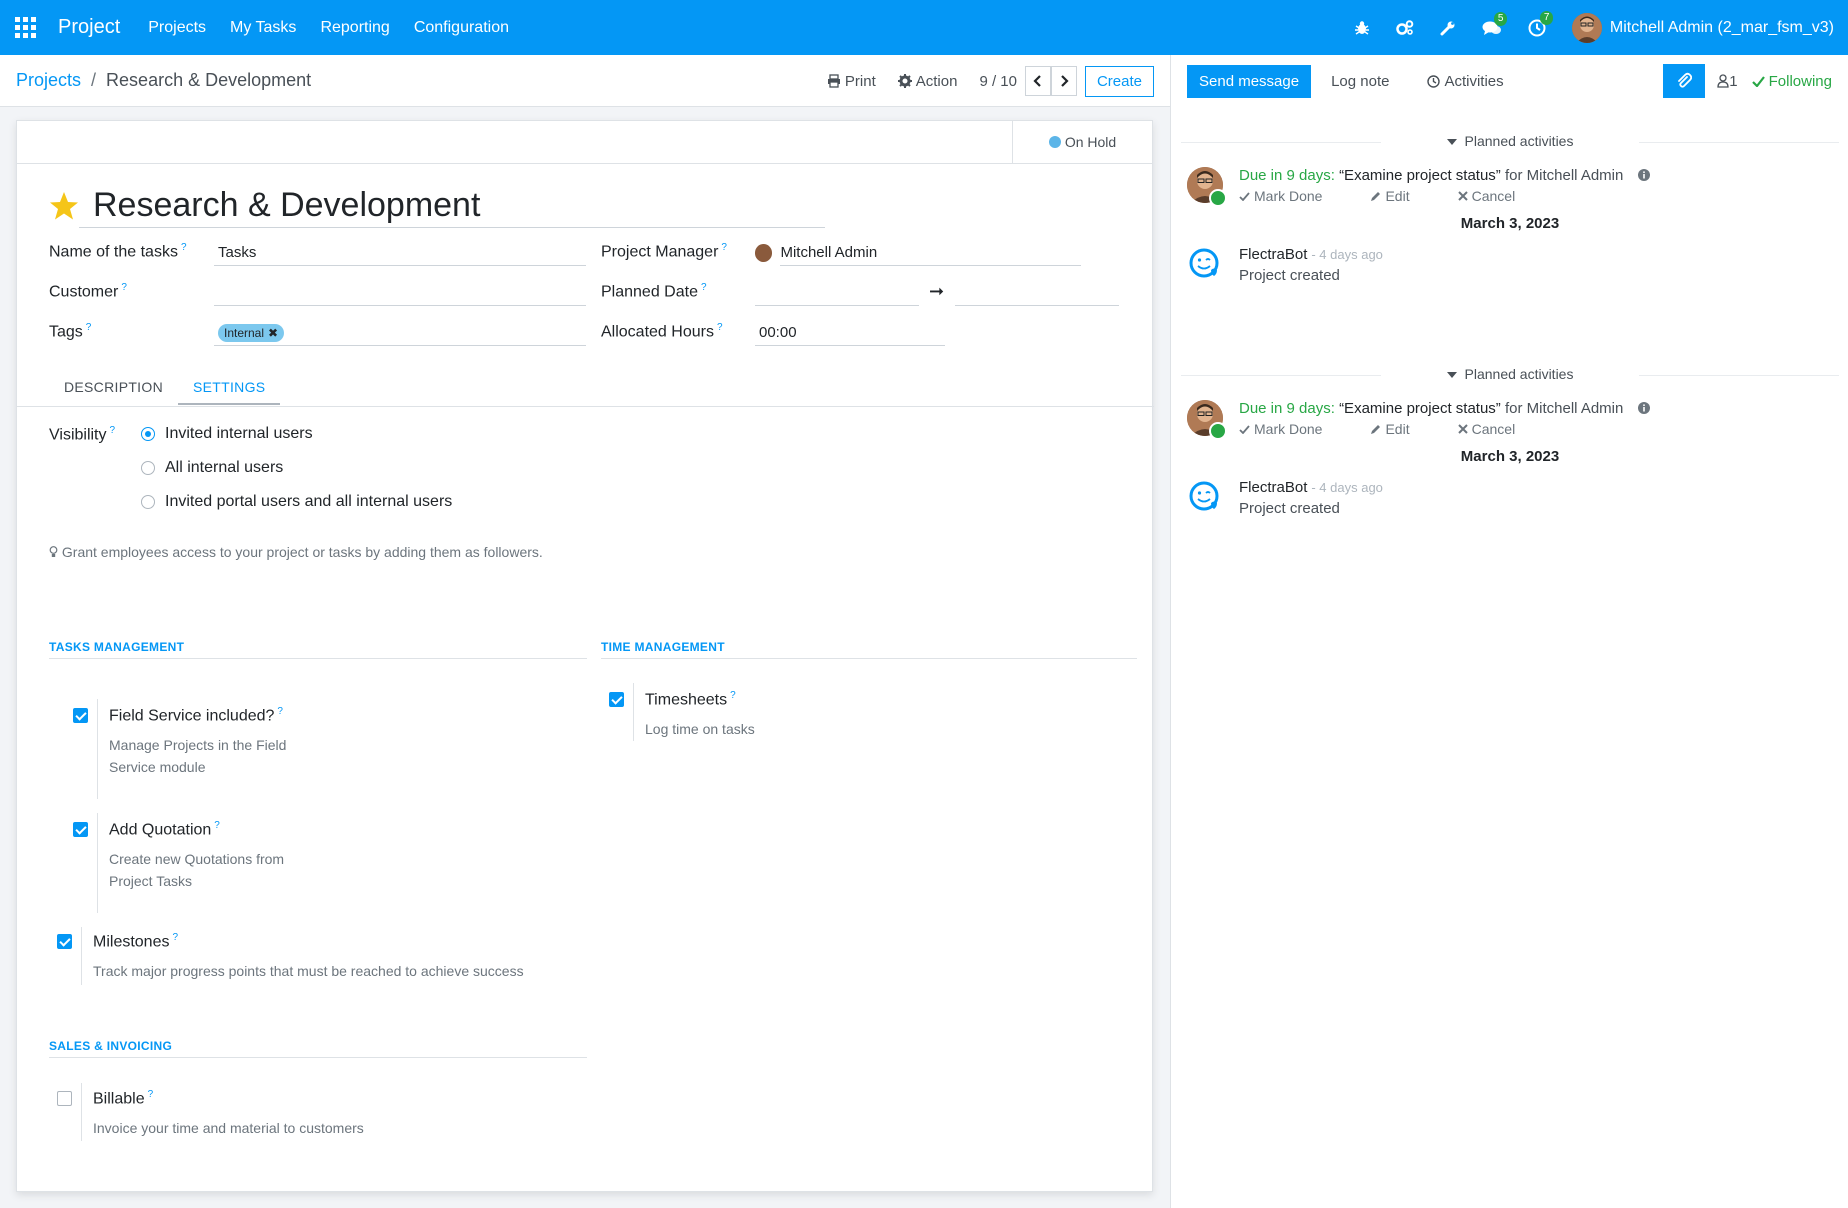  I want to click on name-tasks-input: Tasks, so click(400, 253).